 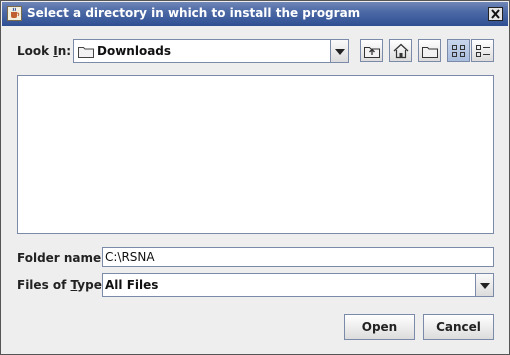 I want to click on home-button, so click(x=400, y=50).